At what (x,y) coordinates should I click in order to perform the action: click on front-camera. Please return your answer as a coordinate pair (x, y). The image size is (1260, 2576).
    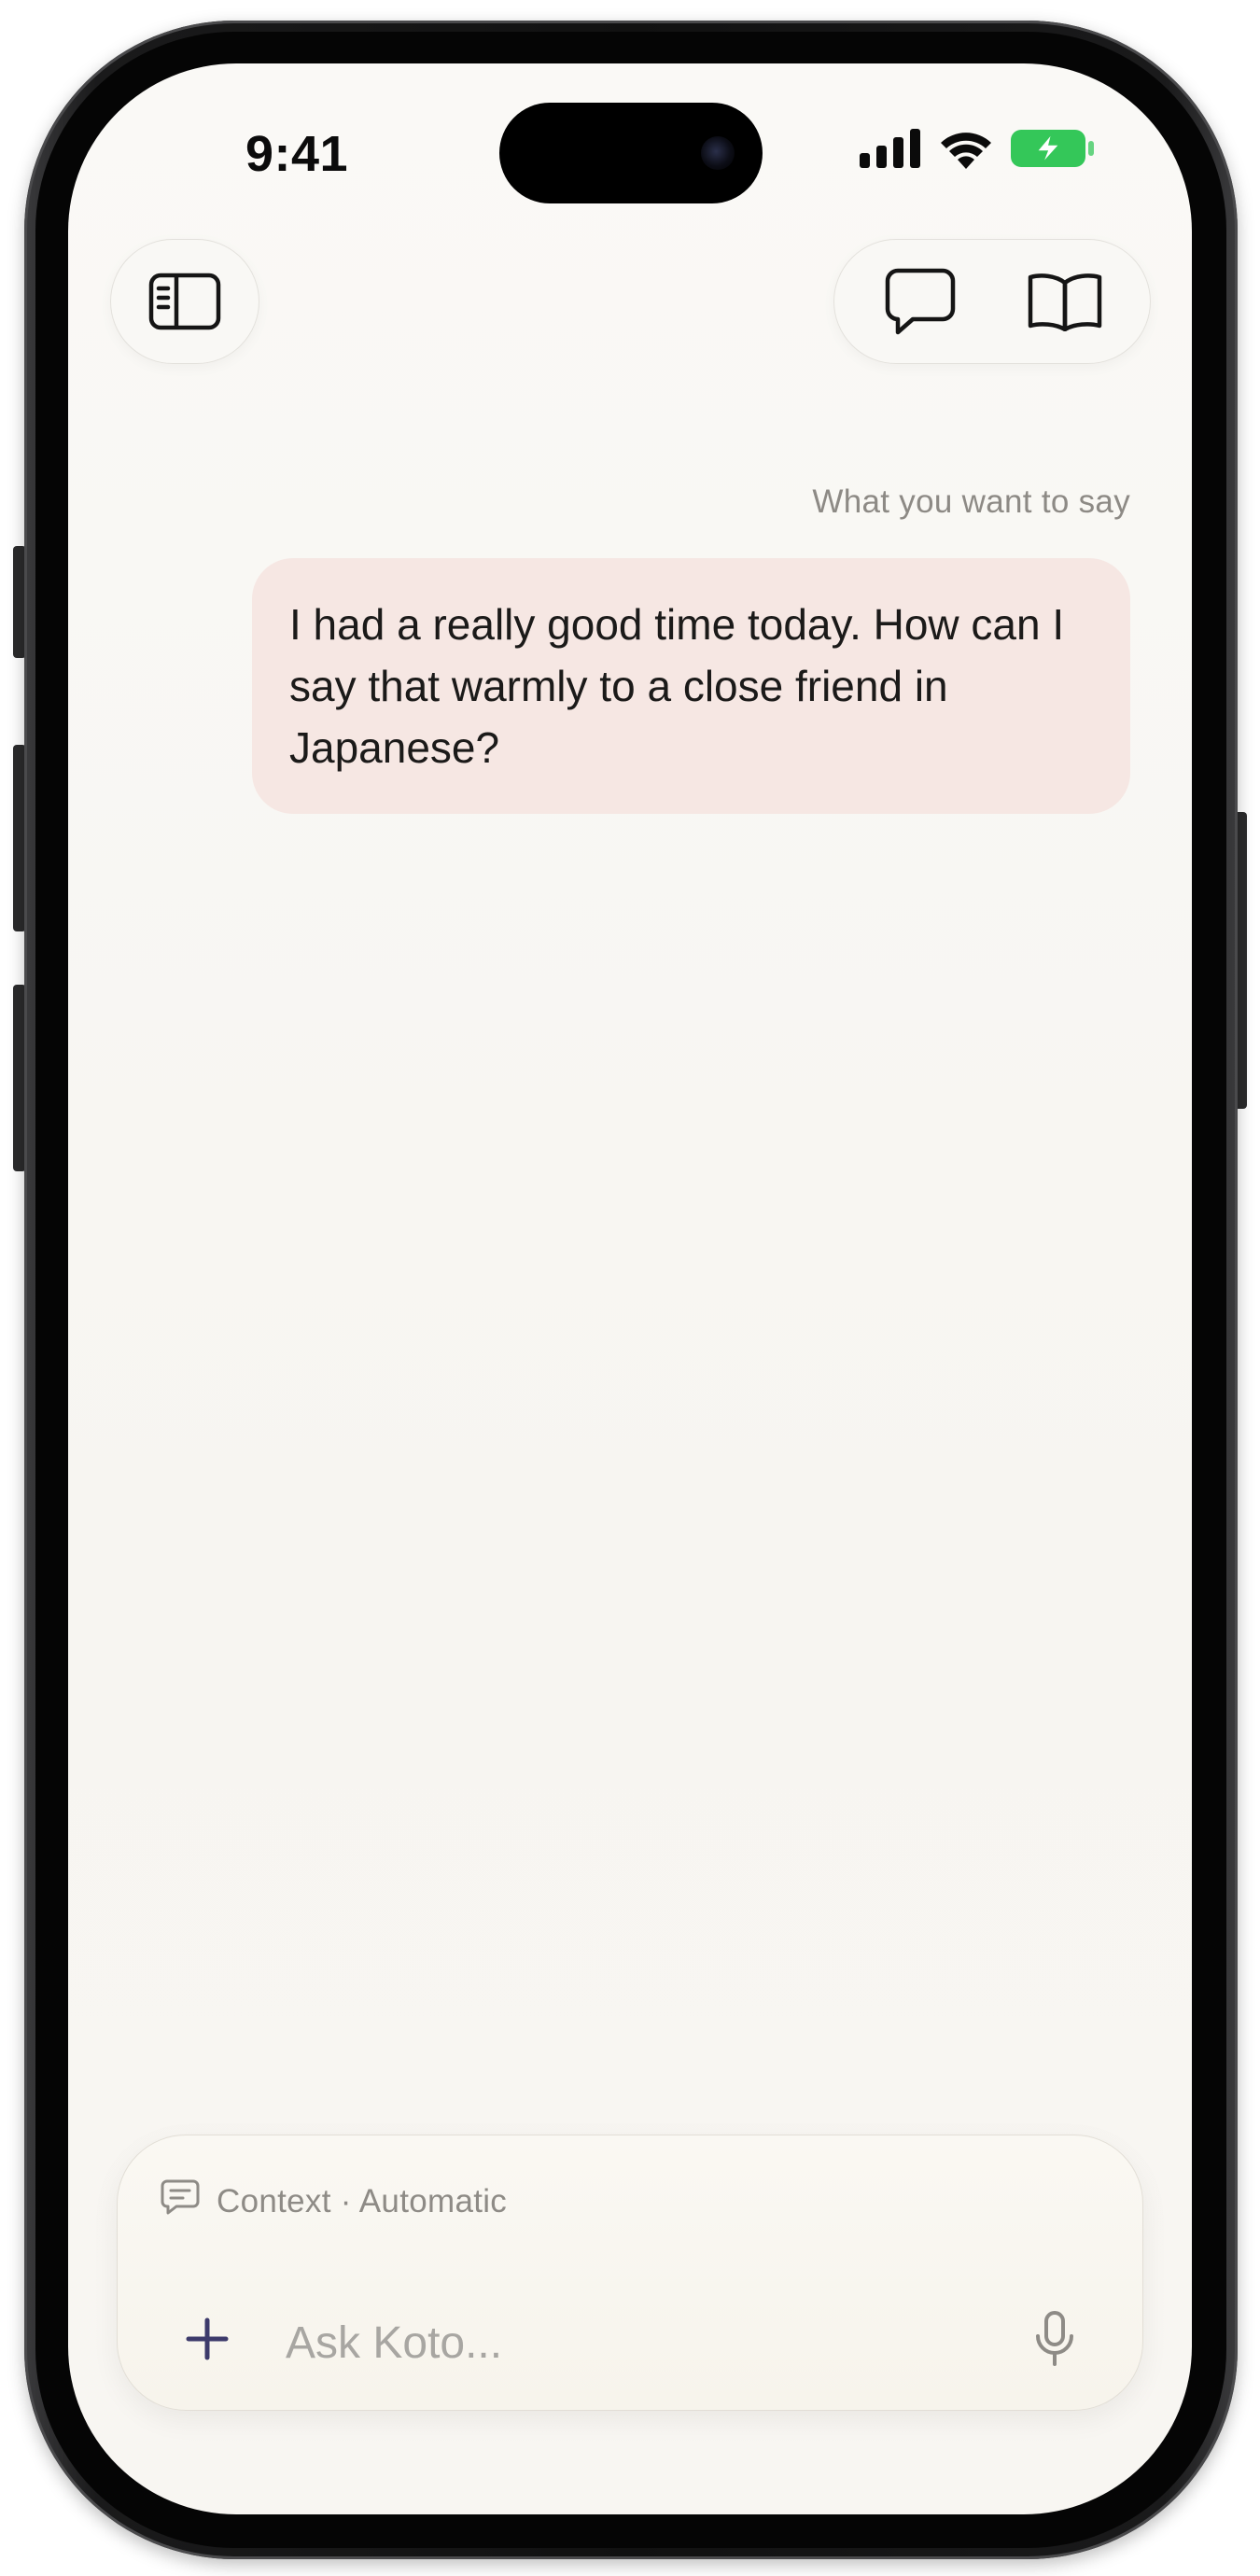
    Looking at the image, I should click on (718, 153).